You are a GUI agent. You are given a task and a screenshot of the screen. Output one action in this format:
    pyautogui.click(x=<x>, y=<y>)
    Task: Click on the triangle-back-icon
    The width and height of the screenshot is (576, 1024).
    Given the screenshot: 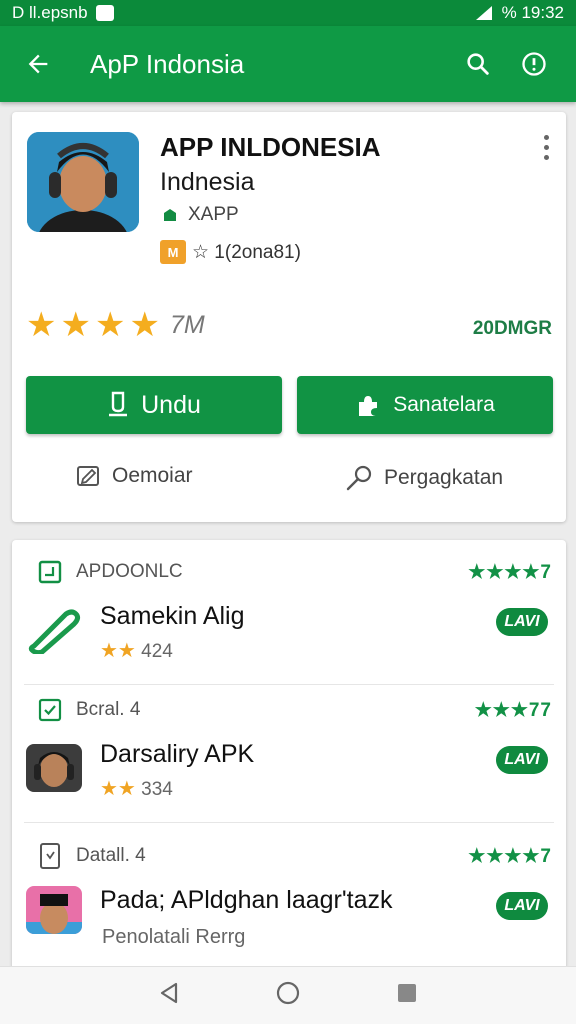 What is the action you would take?
    pyautogui.click(x=169, y=993)
    